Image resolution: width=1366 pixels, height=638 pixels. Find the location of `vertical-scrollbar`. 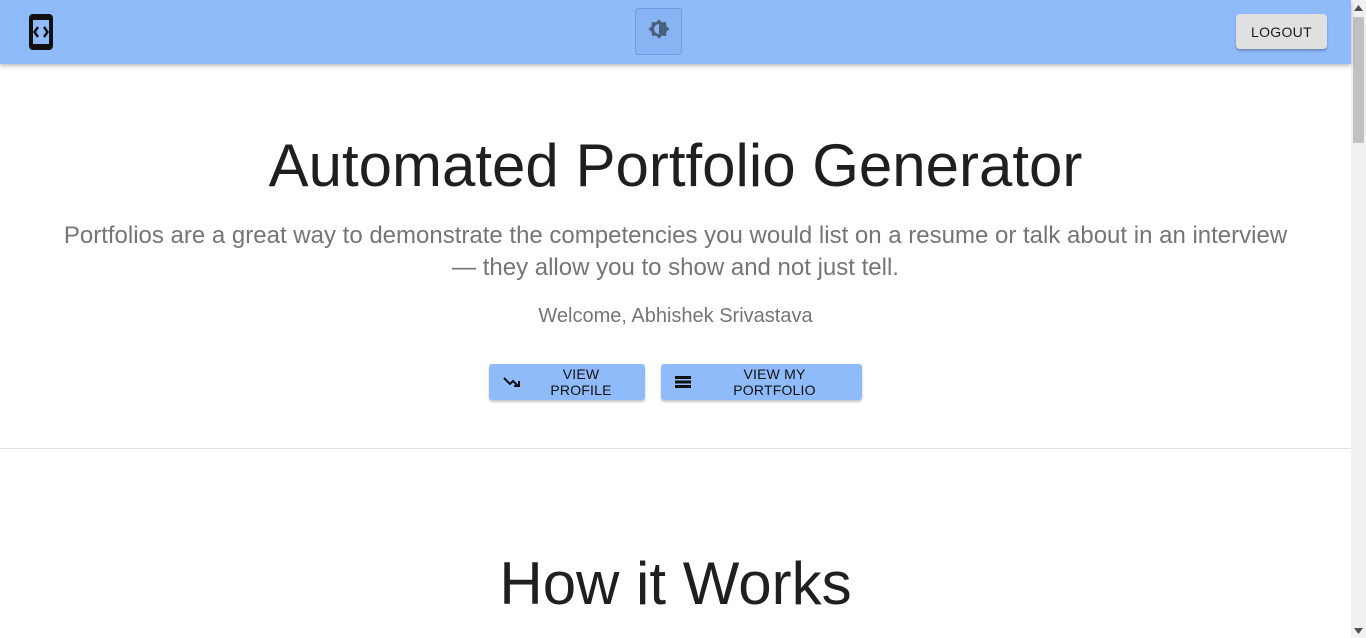

vertical-scrollbar is located at coordinates (1358, 319).